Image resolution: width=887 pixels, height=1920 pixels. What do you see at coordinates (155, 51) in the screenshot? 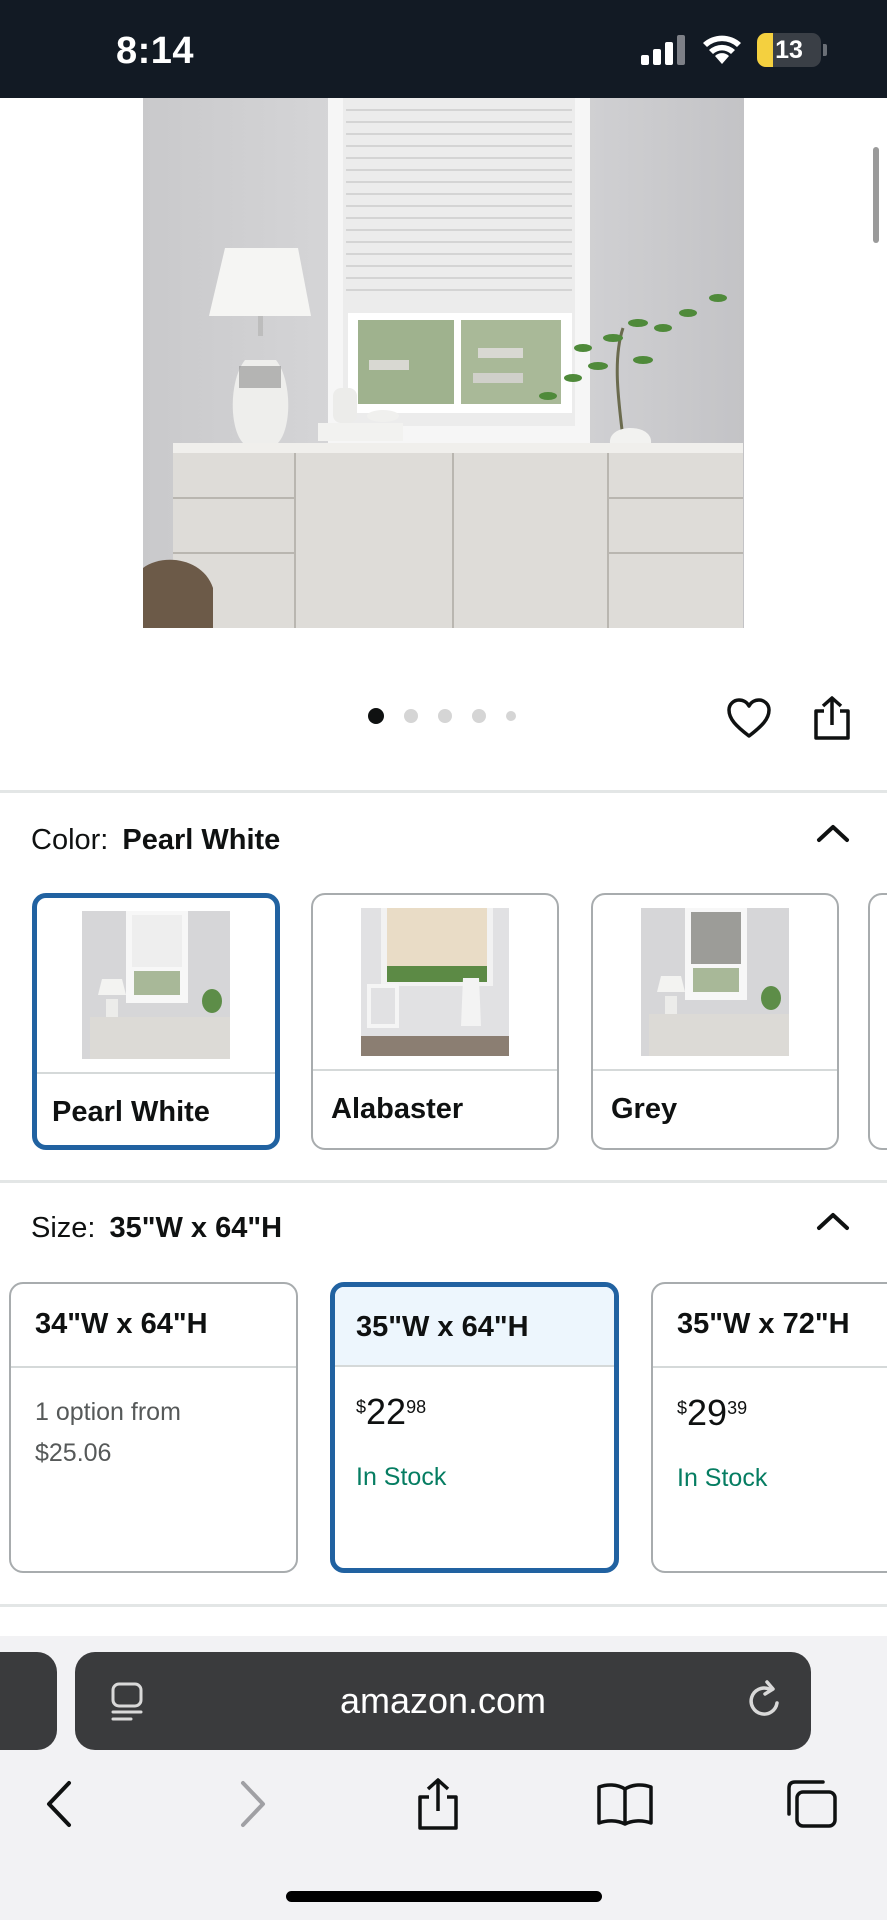
I see `status-time: 8:14` at bounding box center [155, 51].